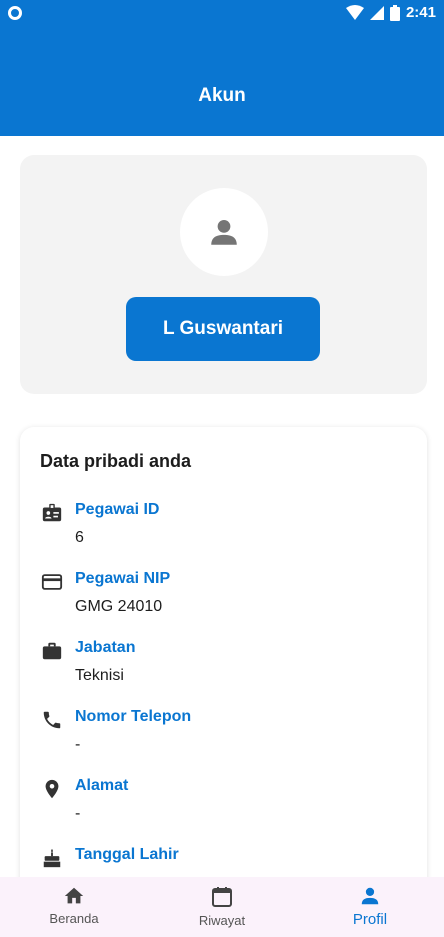 This screenshot has width=444, height=937. I want to click on nav-item-riwayat: Riwayat, so click(222, 907).